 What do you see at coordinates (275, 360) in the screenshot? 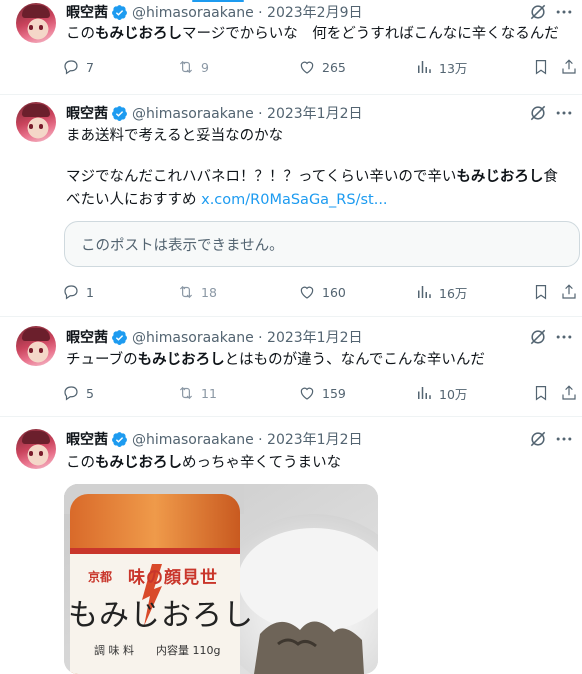
I see `tweet-text: チューブのもみじおろしとはものが違う、なんでこんな辛いんだ` at bounding box center [275, 360].